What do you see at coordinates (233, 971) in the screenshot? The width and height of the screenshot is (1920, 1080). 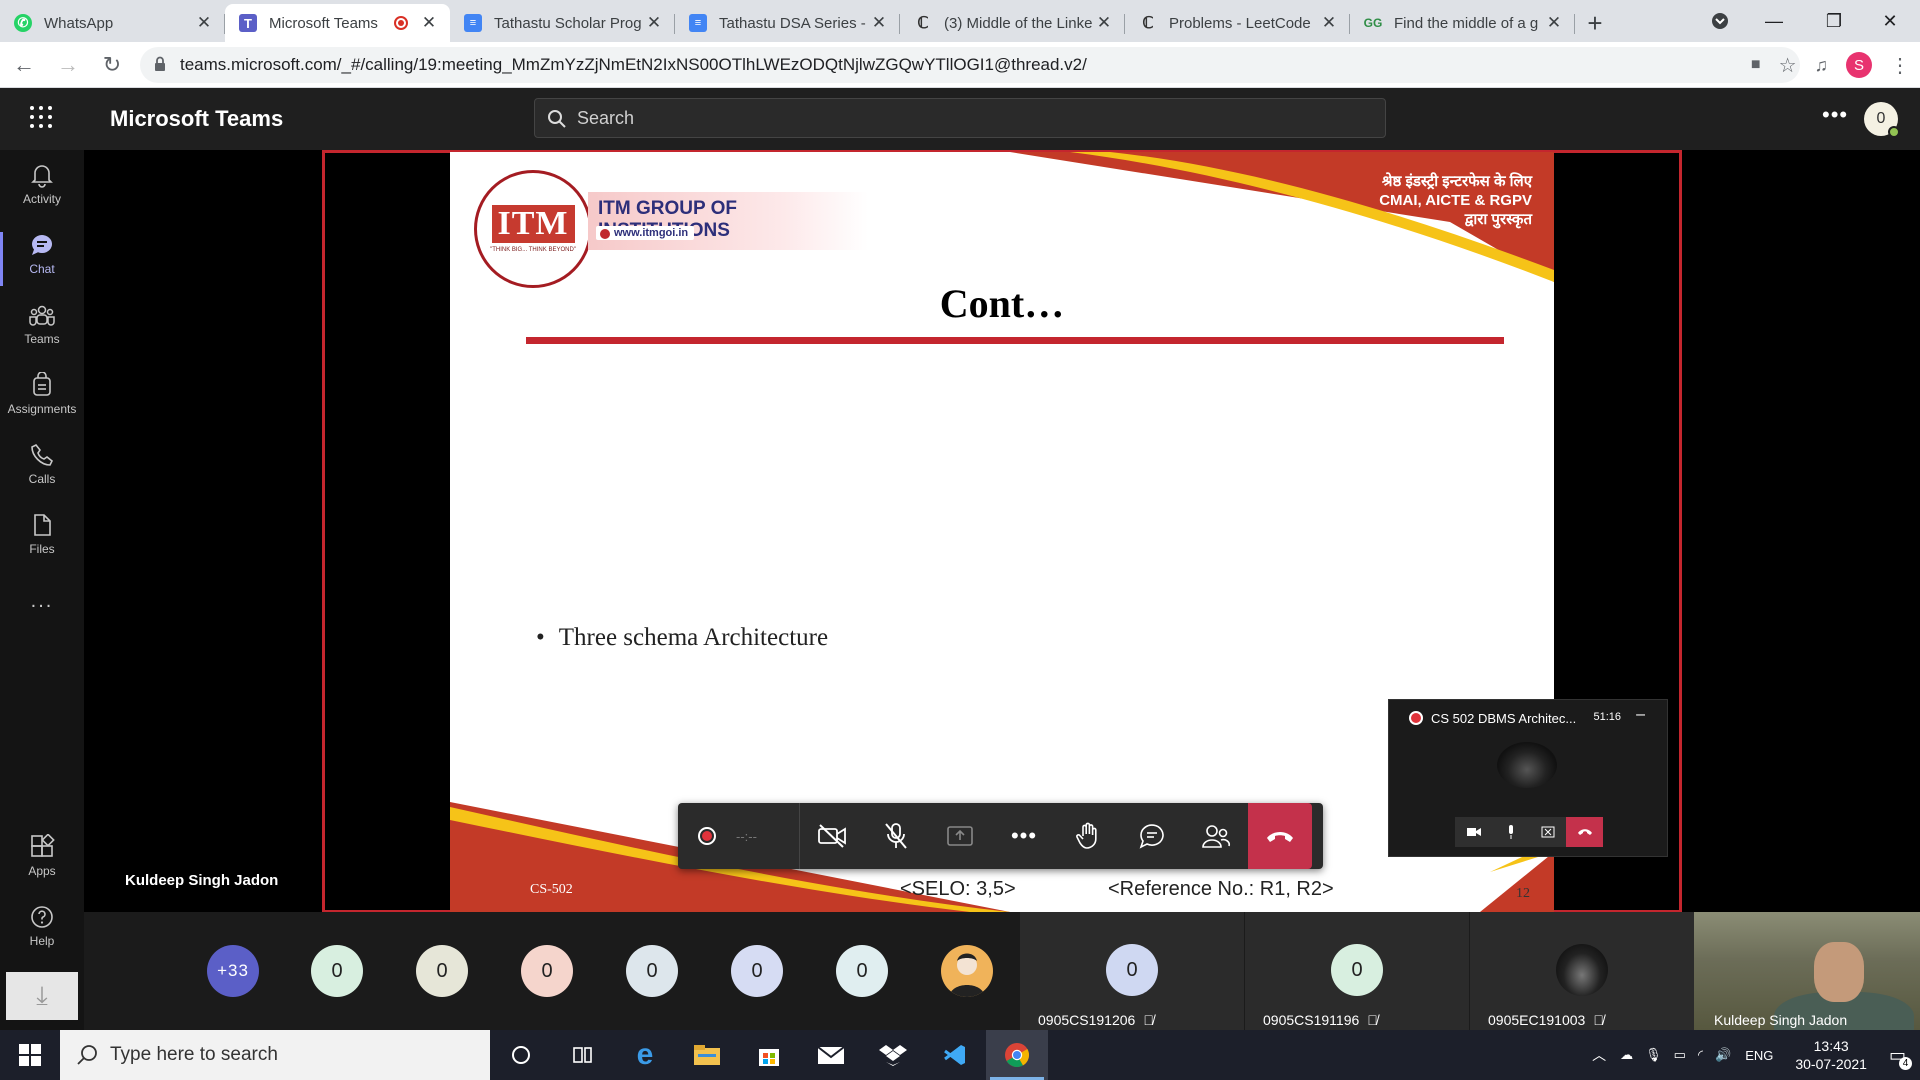 I see `more-participants-badge: +33` at bounding box center [233, 971].